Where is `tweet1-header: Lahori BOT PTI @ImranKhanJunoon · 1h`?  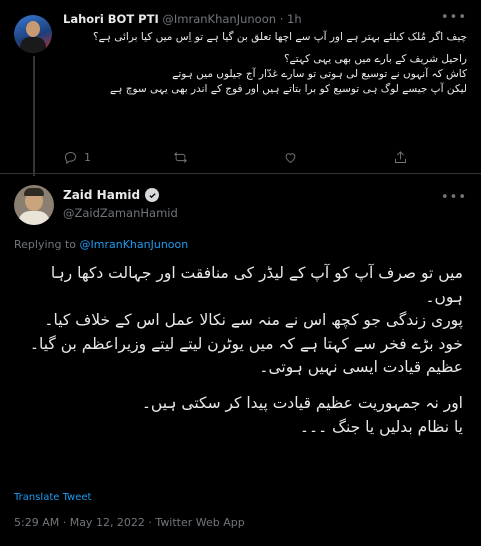
tweet1-header: Lahori BOT PTI @ImranKhanJunoon · 1h is located at coordinates (182, 19).